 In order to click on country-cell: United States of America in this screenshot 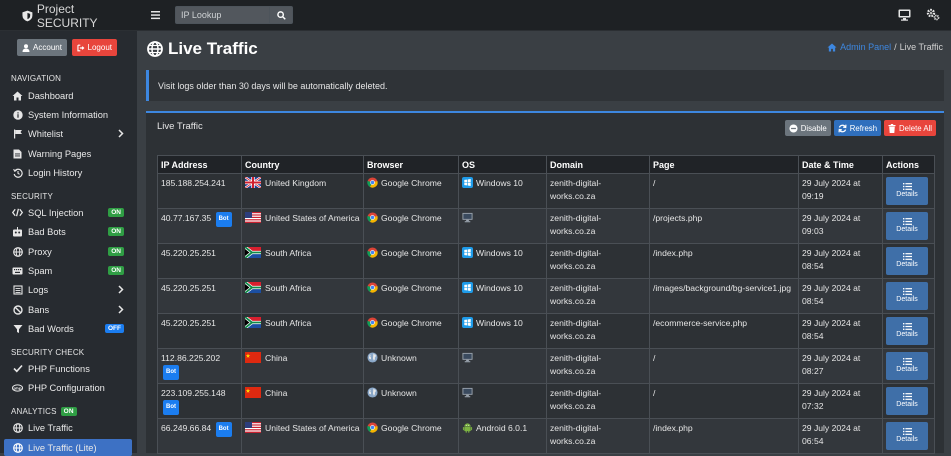, I will do `click(302, 436)`.